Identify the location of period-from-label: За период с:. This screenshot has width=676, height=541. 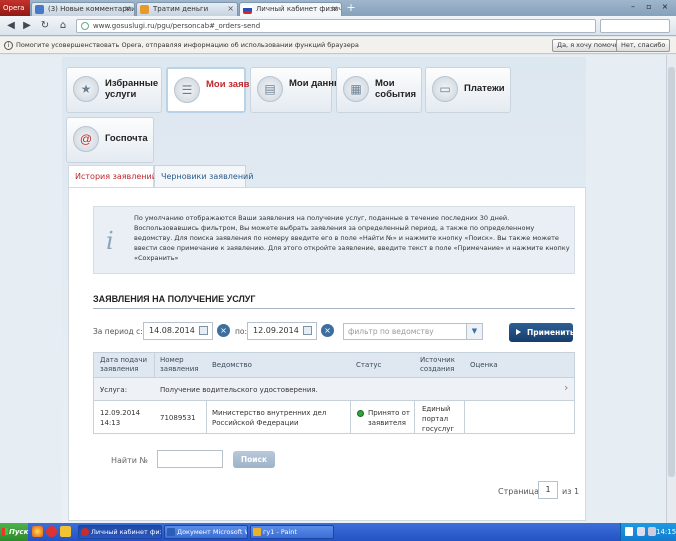
(118, 331).